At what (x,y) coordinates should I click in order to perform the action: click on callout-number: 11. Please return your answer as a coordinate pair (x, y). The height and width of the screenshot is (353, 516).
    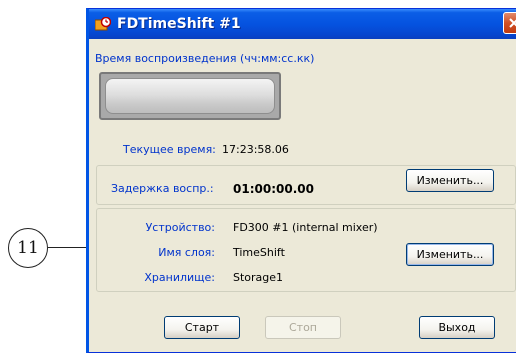
    Looking at the image, I should click on (28, 248).